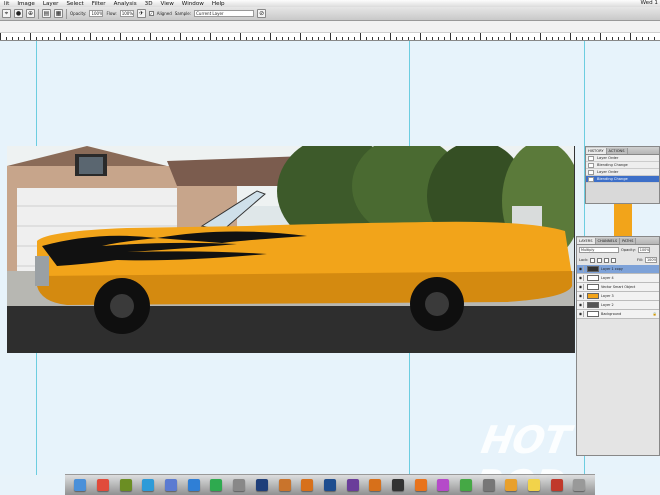 Image resolution: width=660 pixels, height=495 pixels. Describe the element at coordinates (149, 4) in the screenshot. I see `menu-3d: 3D` at that location.